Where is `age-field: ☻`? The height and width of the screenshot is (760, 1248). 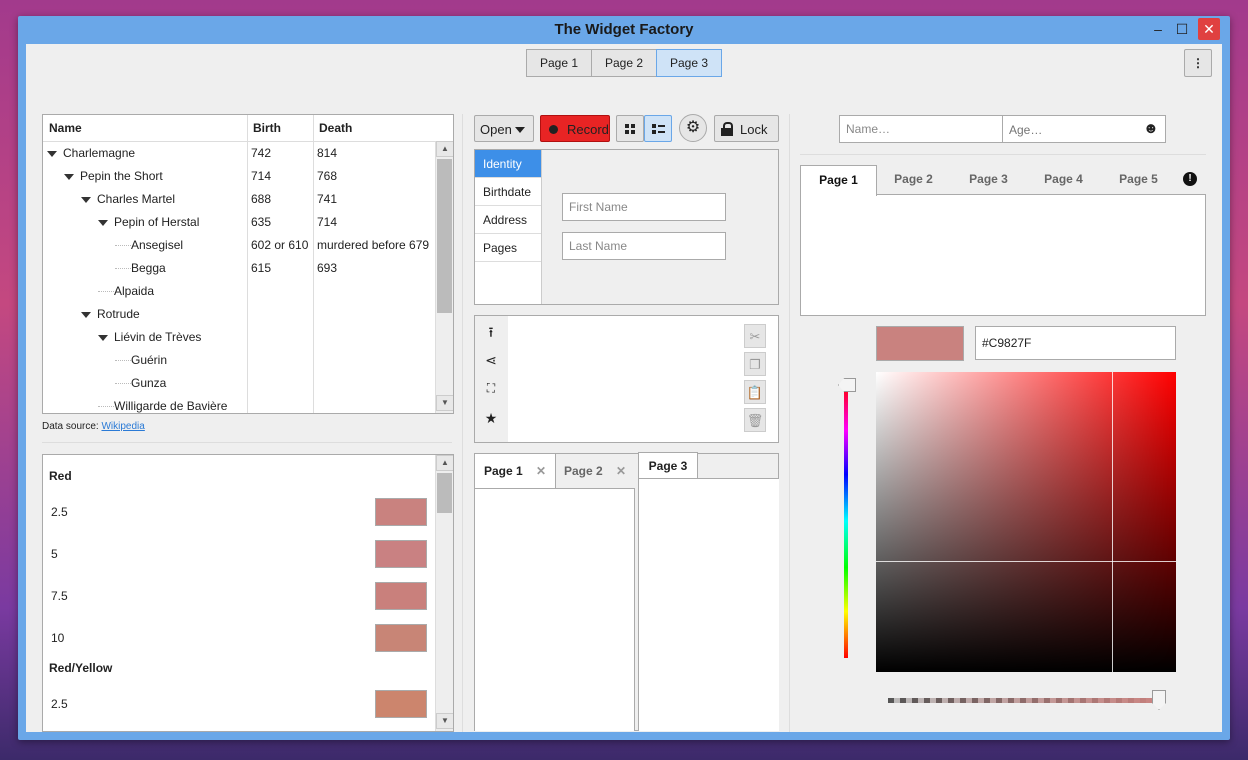
age-field: ☻ is located at coordinates (1084, 129).